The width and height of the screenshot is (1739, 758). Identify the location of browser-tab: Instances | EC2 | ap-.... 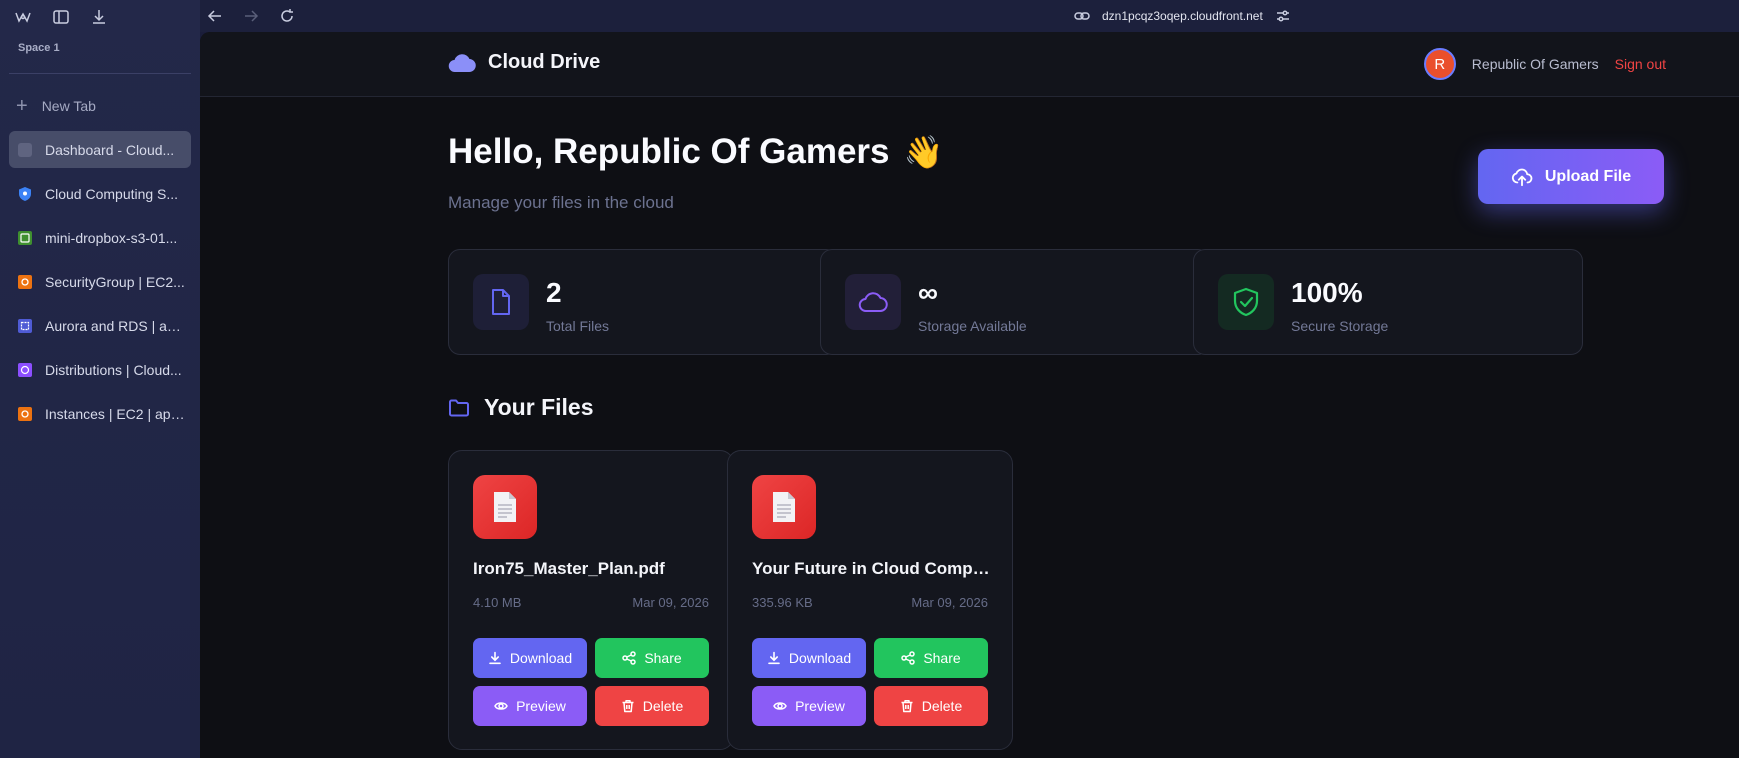
(100, 413).